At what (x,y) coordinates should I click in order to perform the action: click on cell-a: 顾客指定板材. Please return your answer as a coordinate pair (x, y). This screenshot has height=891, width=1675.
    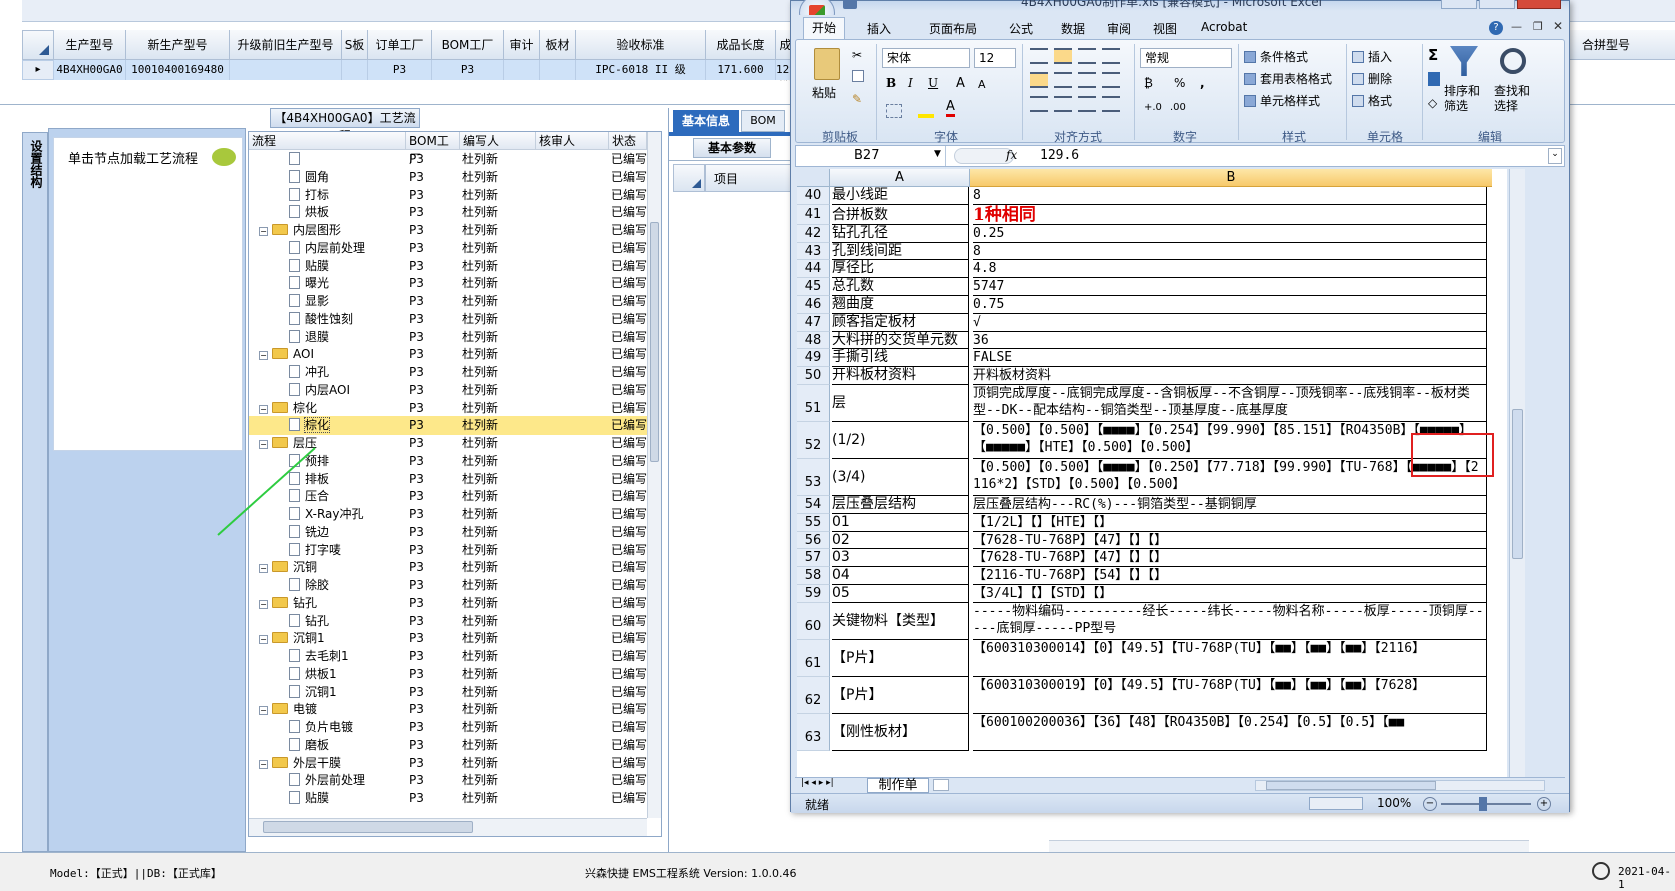
    Looking at the image, I should click on (900, 322).